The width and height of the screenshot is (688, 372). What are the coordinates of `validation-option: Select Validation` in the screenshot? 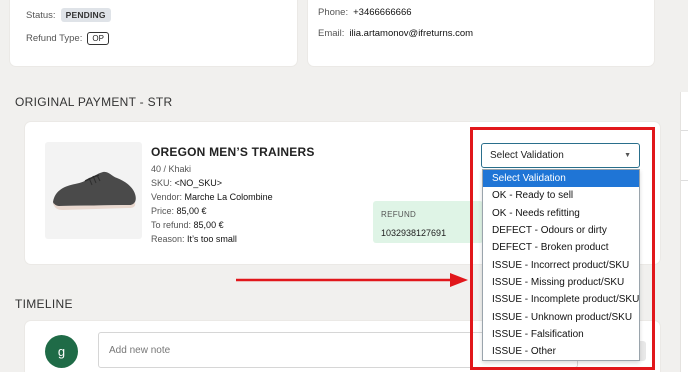 It's located at (561, 179).